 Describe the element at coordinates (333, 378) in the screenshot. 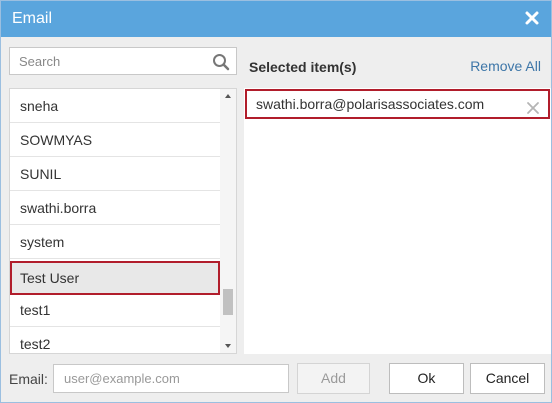

I see `add-button: Add` at that location.